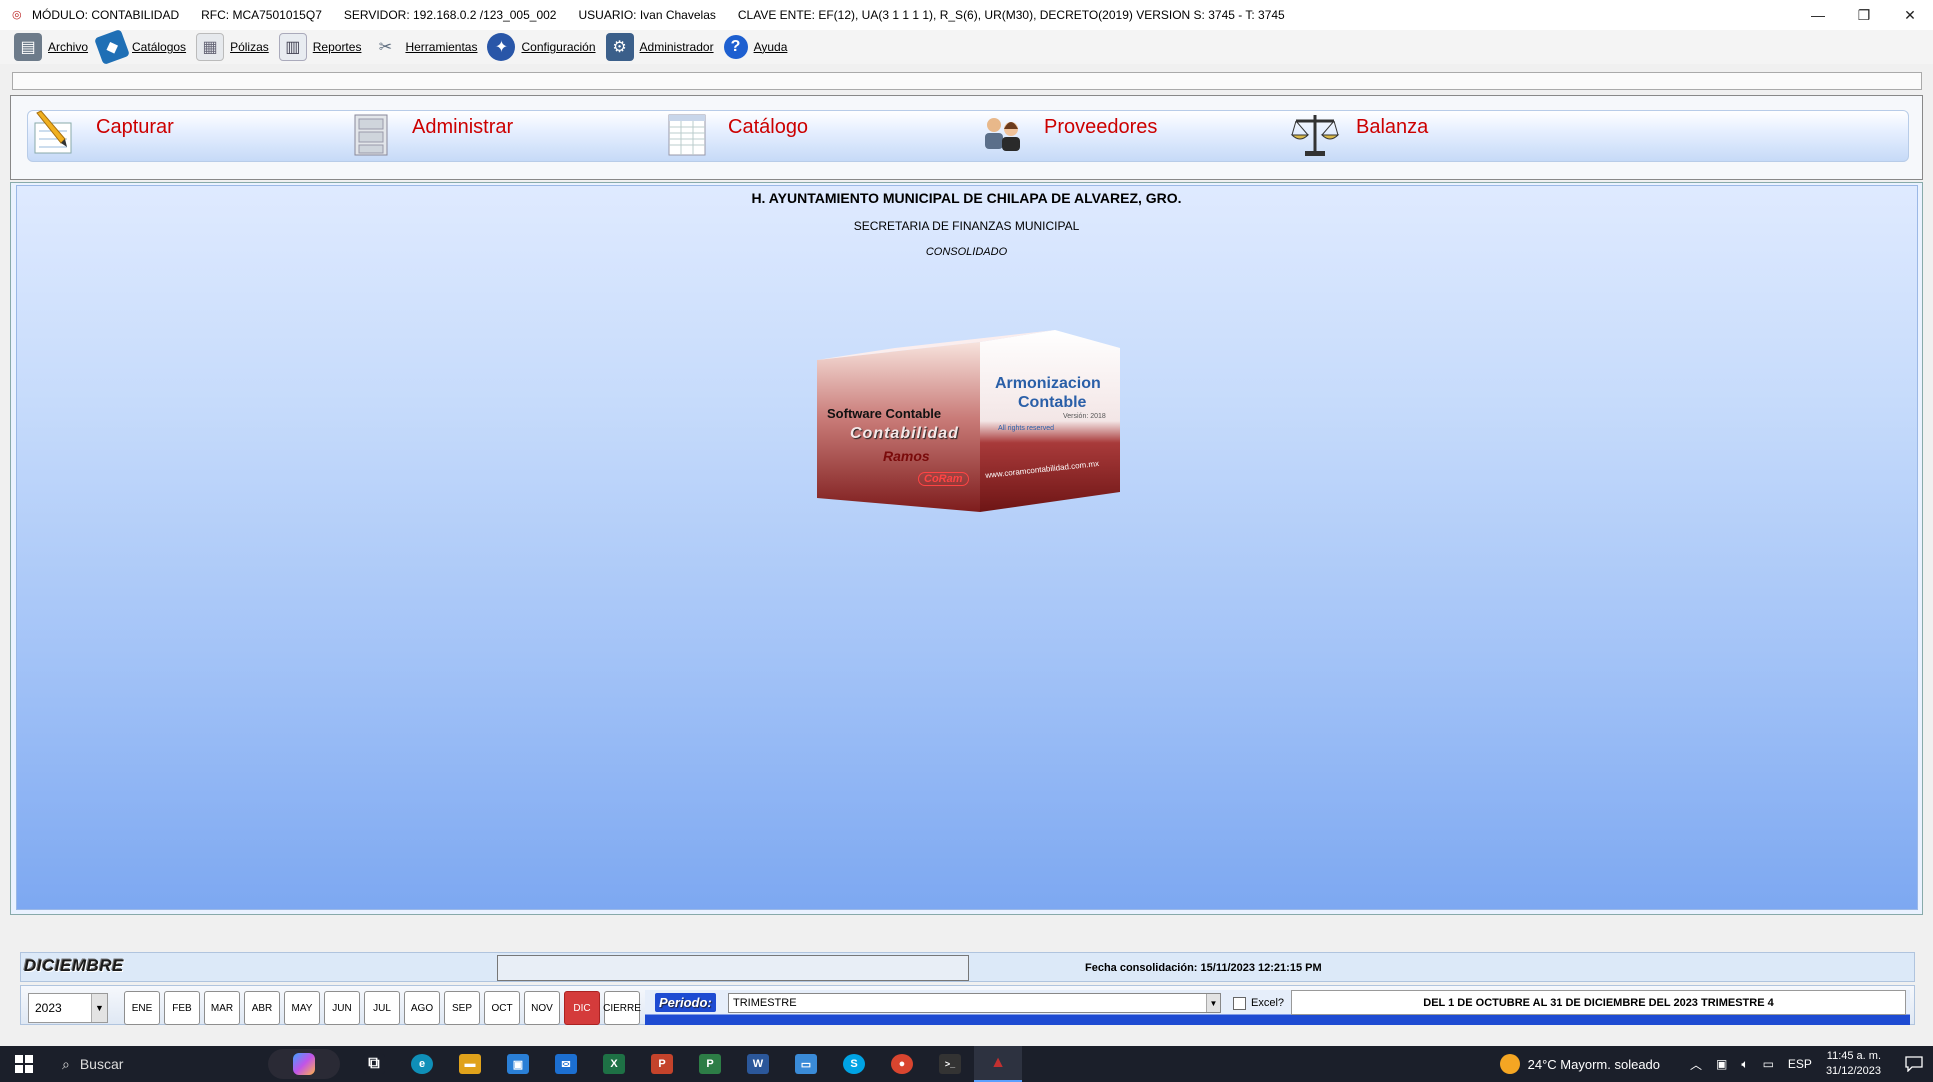 This screenshot has height=1082, width=1933. Describe the element at coordinates (735, 47) in the screenshot. I see `help-icon: ?` at that location.